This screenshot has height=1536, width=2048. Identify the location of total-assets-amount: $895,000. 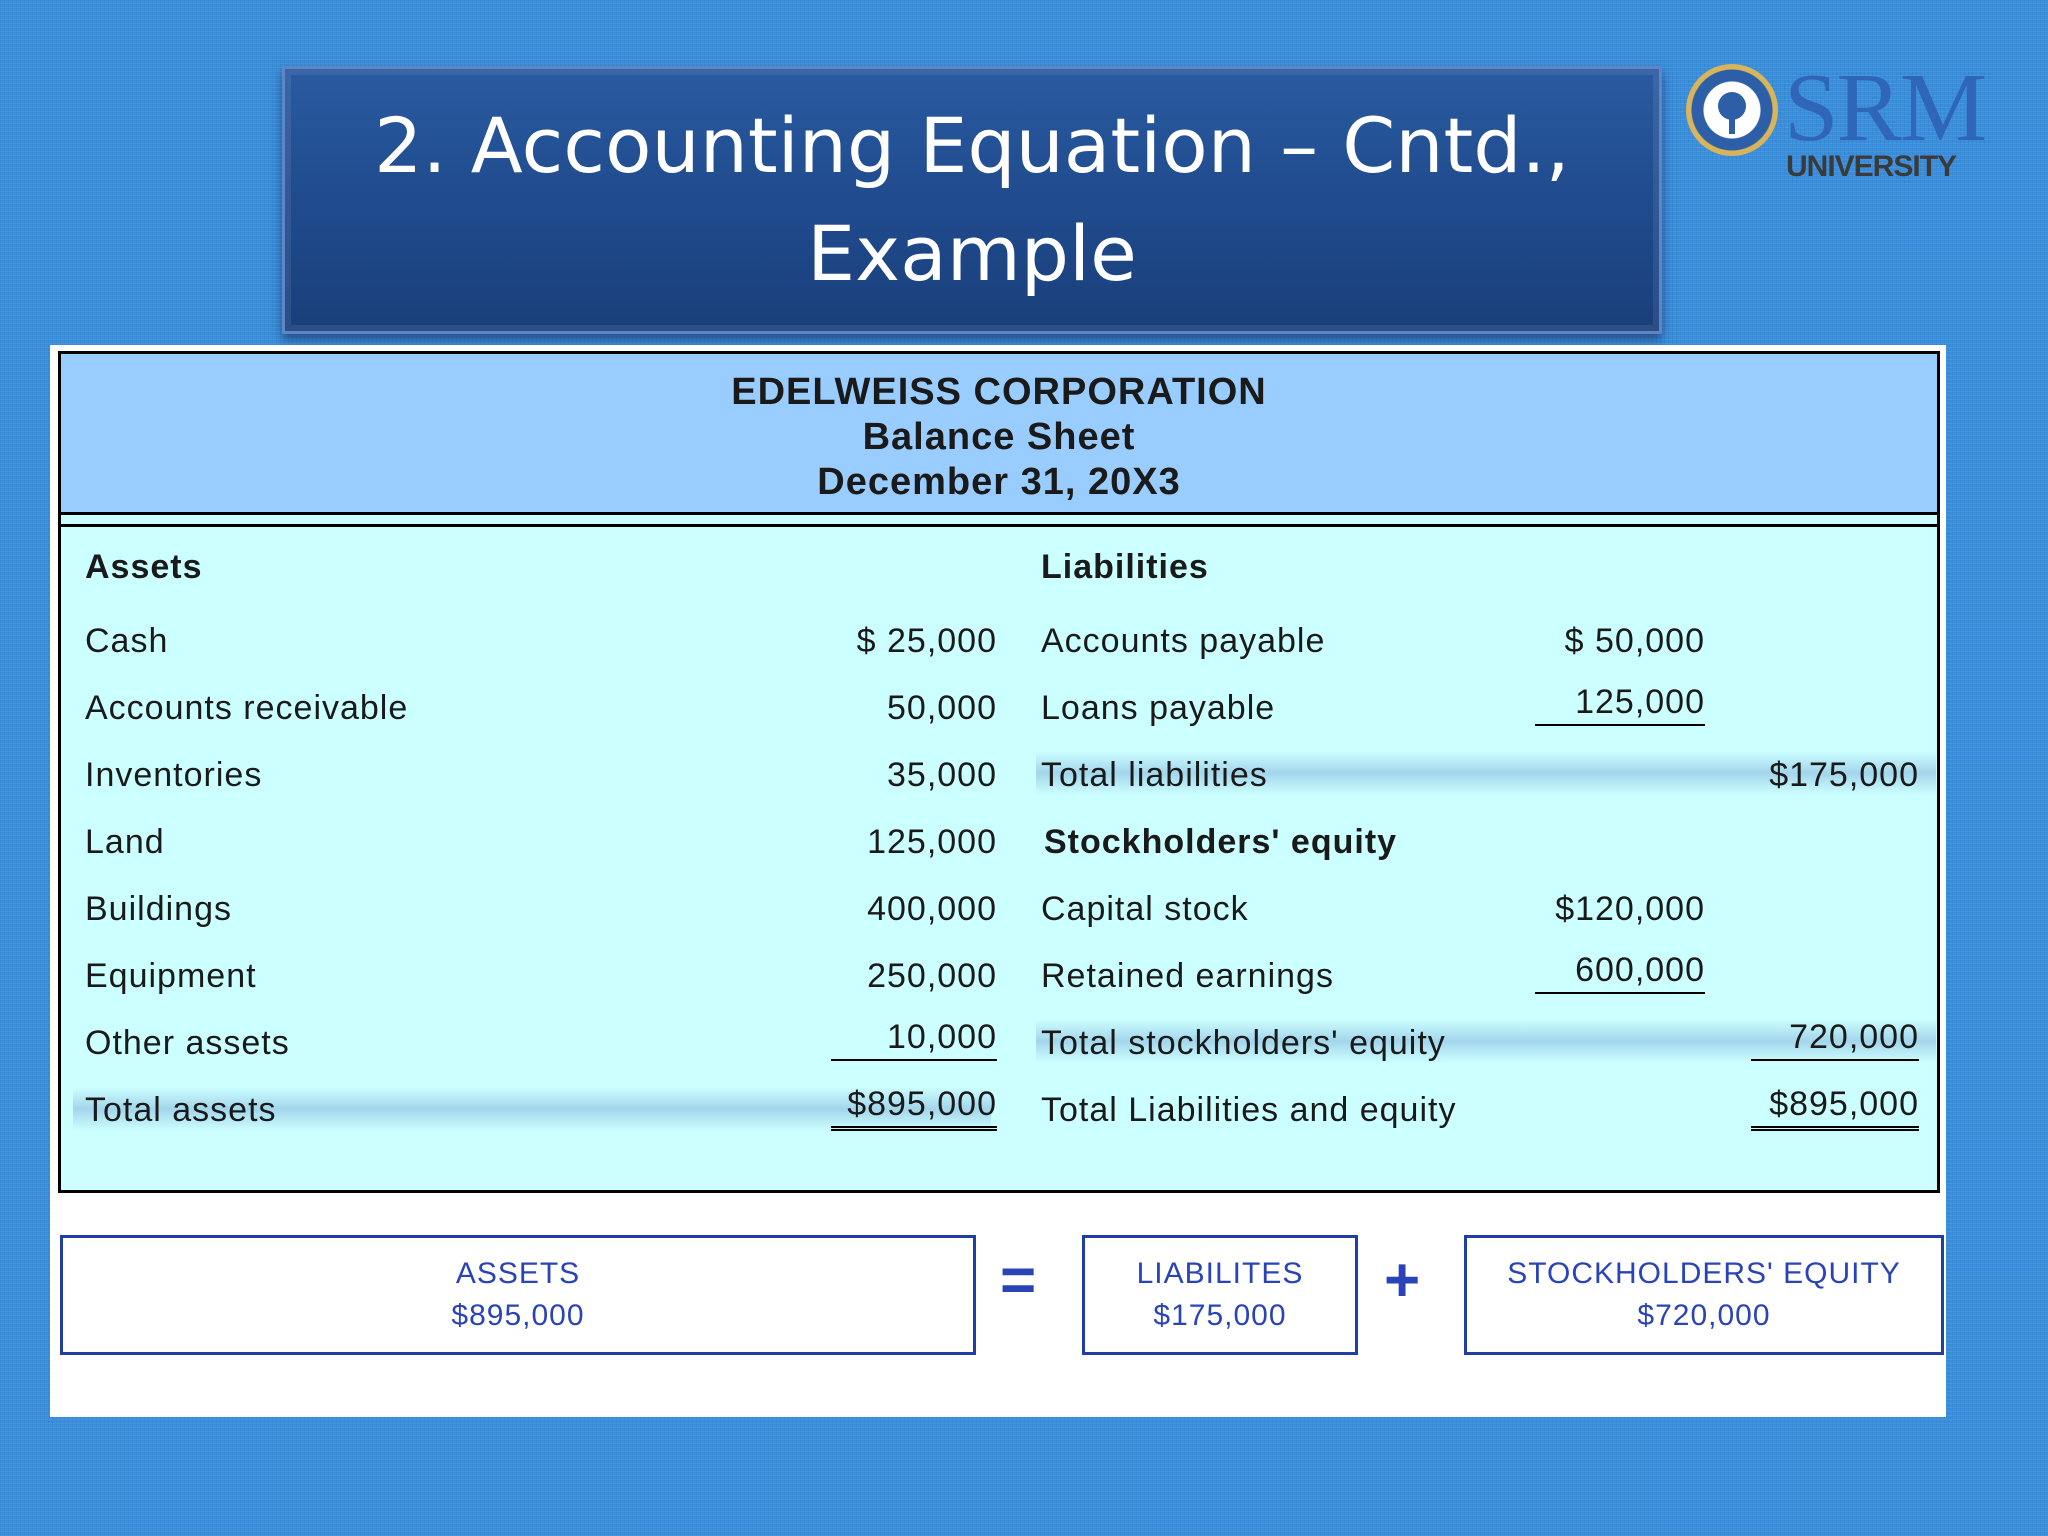
(914, 1108).